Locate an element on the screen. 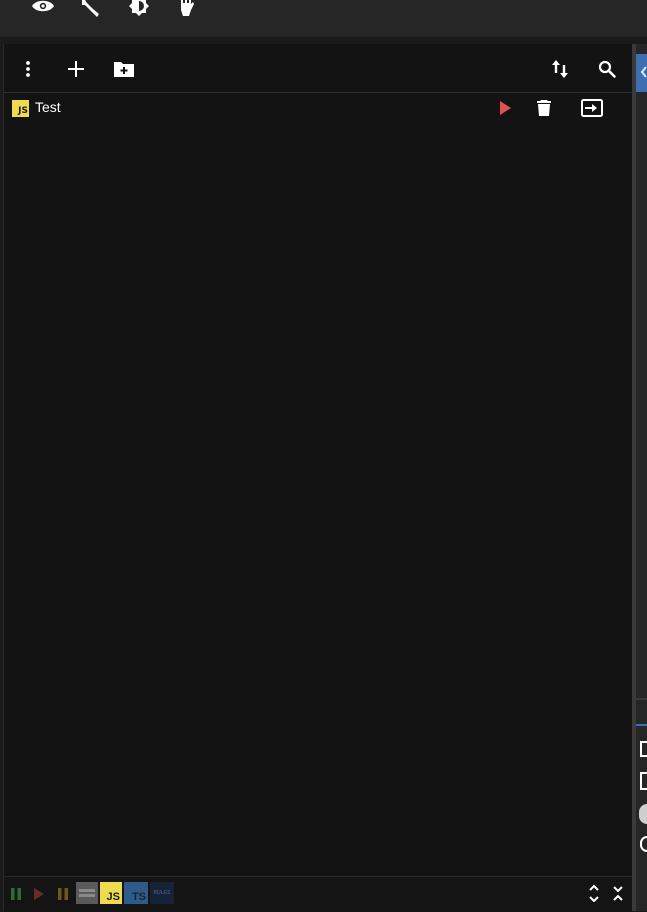 This screenshot has height=912, width=647. pause-icon is located at coordinates (63, 894).